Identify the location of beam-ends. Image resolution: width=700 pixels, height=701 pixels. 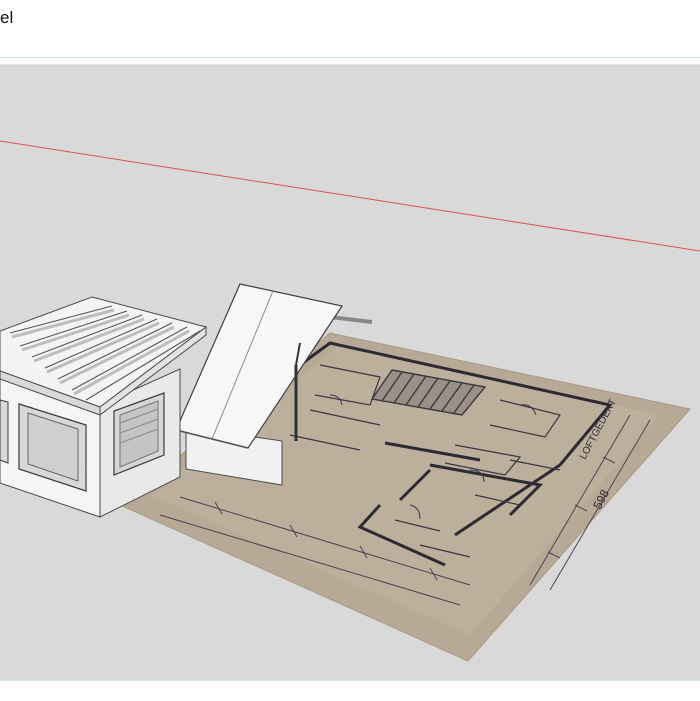
(351, 319).